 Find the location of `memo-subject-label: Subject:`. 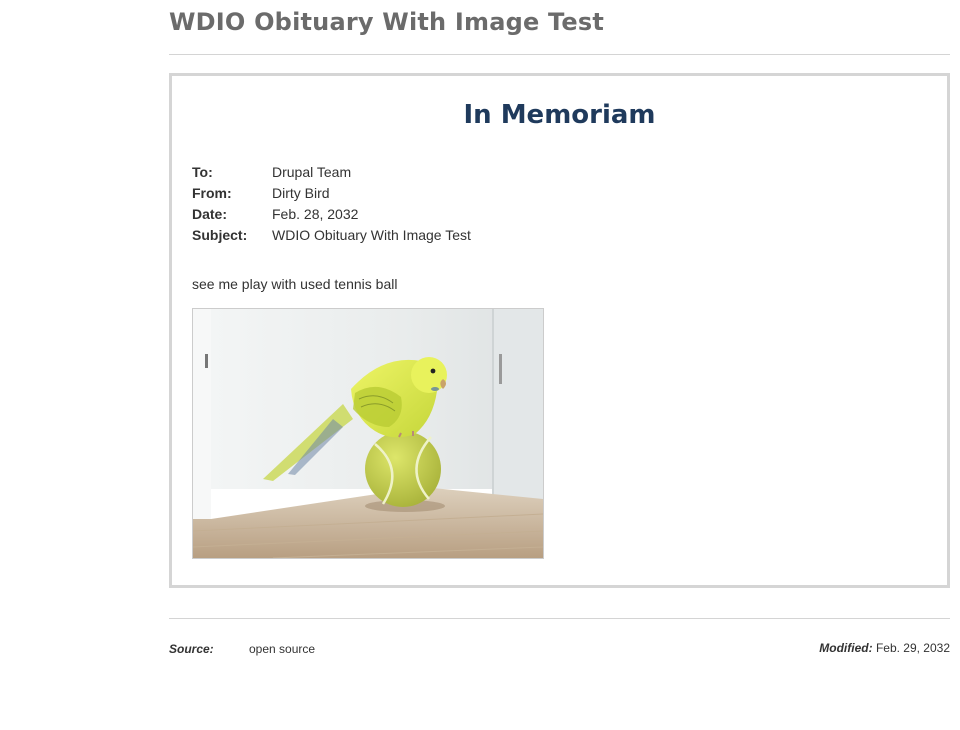

memo-subject-label: Subject: is located at coordinates (220, 235).